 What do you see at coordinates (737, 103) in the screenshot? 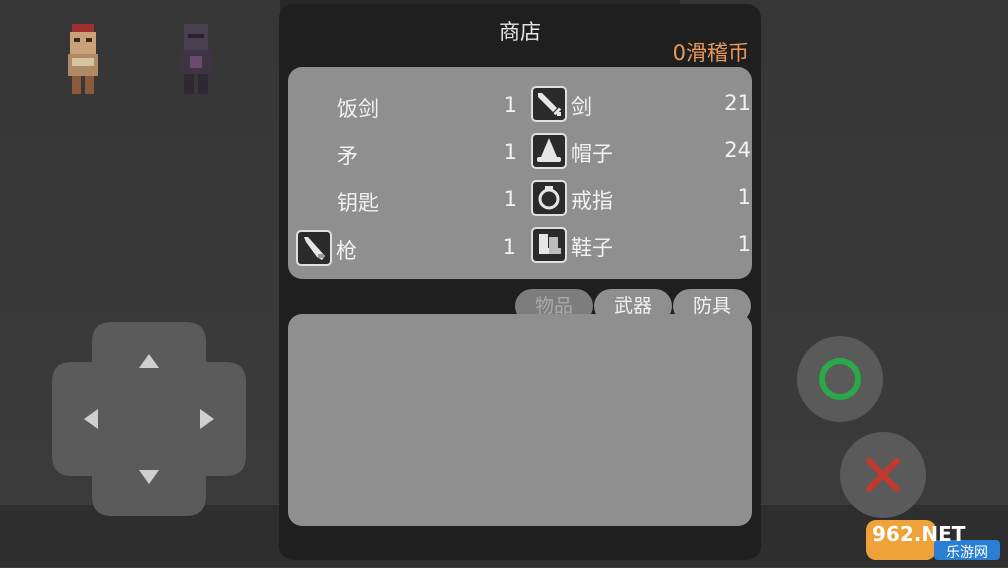
I see `item-qty: 21` at bounding box center [737, 103].